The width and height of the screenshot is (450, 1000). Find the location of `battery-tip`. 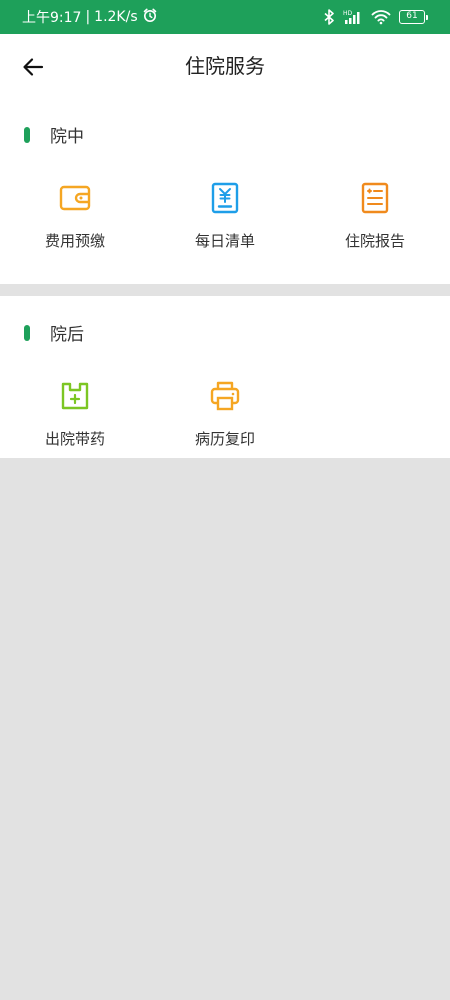

battery-tip is located at coordinates (427, 17).